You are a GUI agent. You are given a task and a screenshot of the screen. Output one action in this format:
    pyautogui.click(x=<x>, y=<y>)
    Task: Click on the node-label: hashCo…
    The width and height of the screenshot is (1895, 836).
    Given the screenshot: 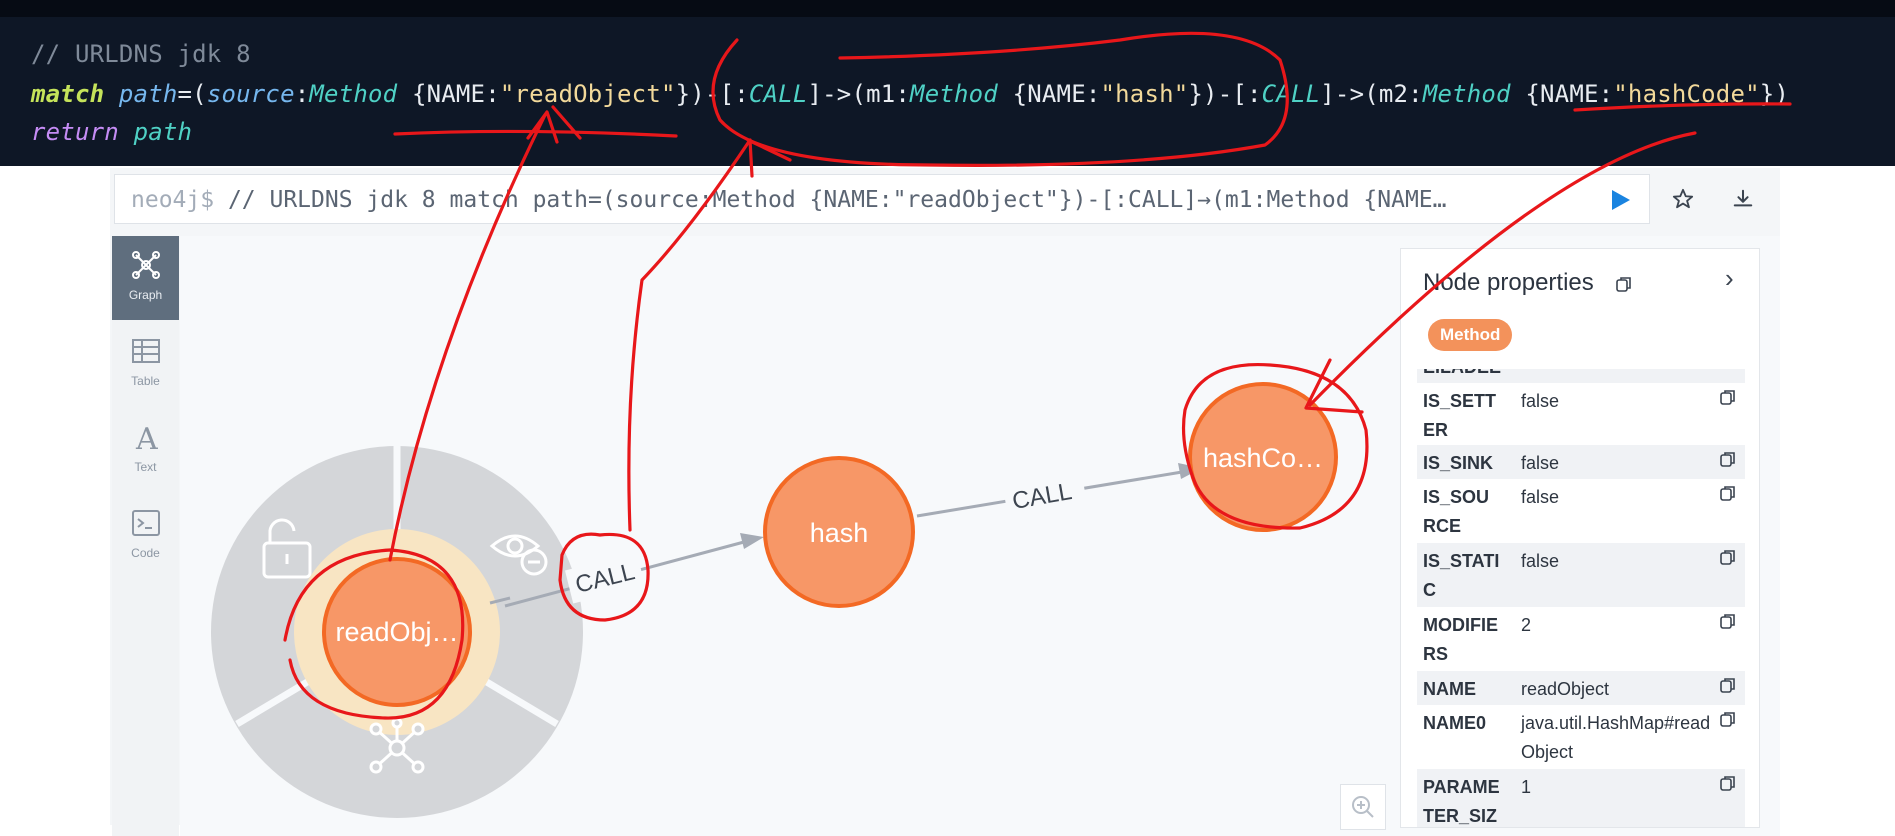 What is the action you would take?
    pyautogui.click(x=1263, y=458)
    